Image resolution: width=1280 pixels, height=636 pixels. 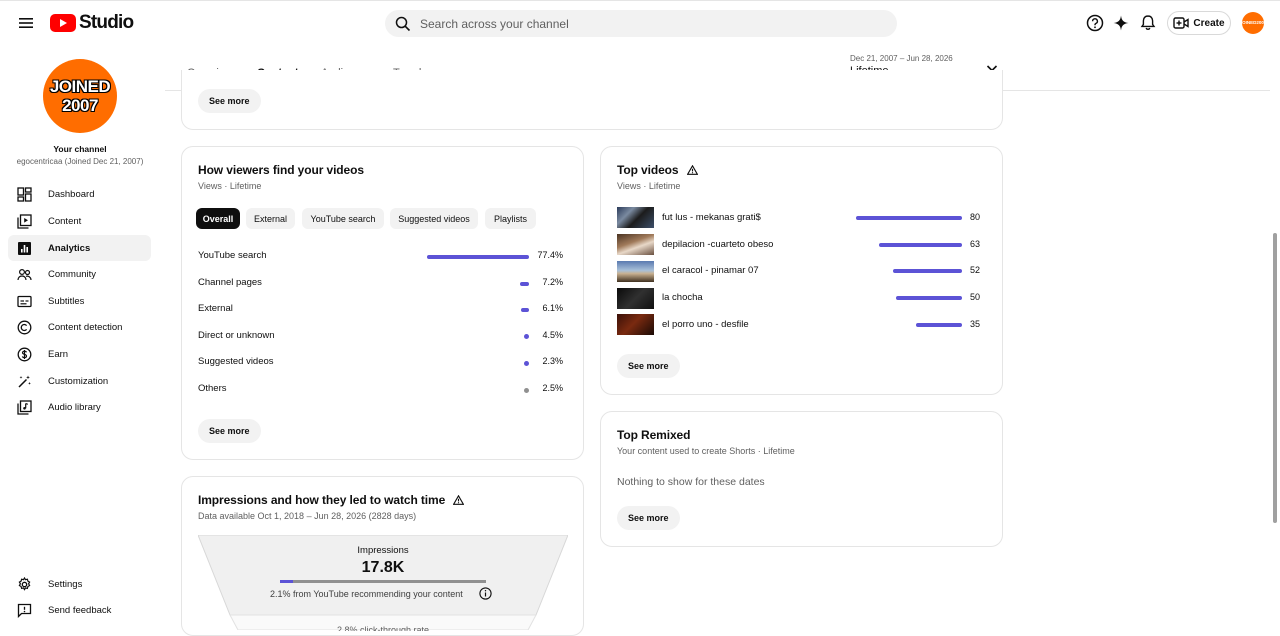 I want to click on sidebar-item-label: Audio library, so click(x=74, y=407).